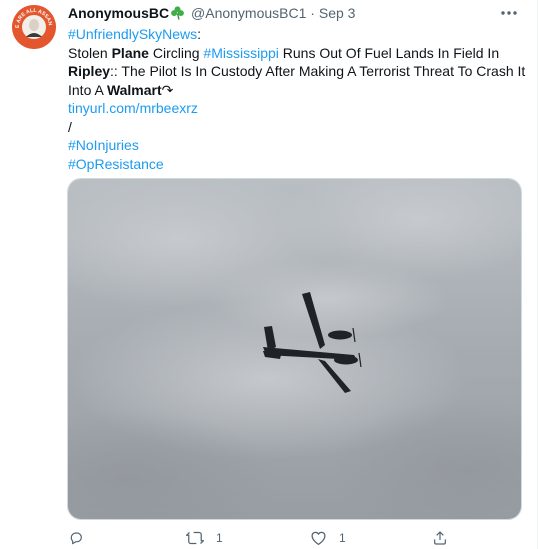  Describe the element at coordinates (167, 89) in the screenshot. I see `curved-arrow-icon: ↷` at that location.